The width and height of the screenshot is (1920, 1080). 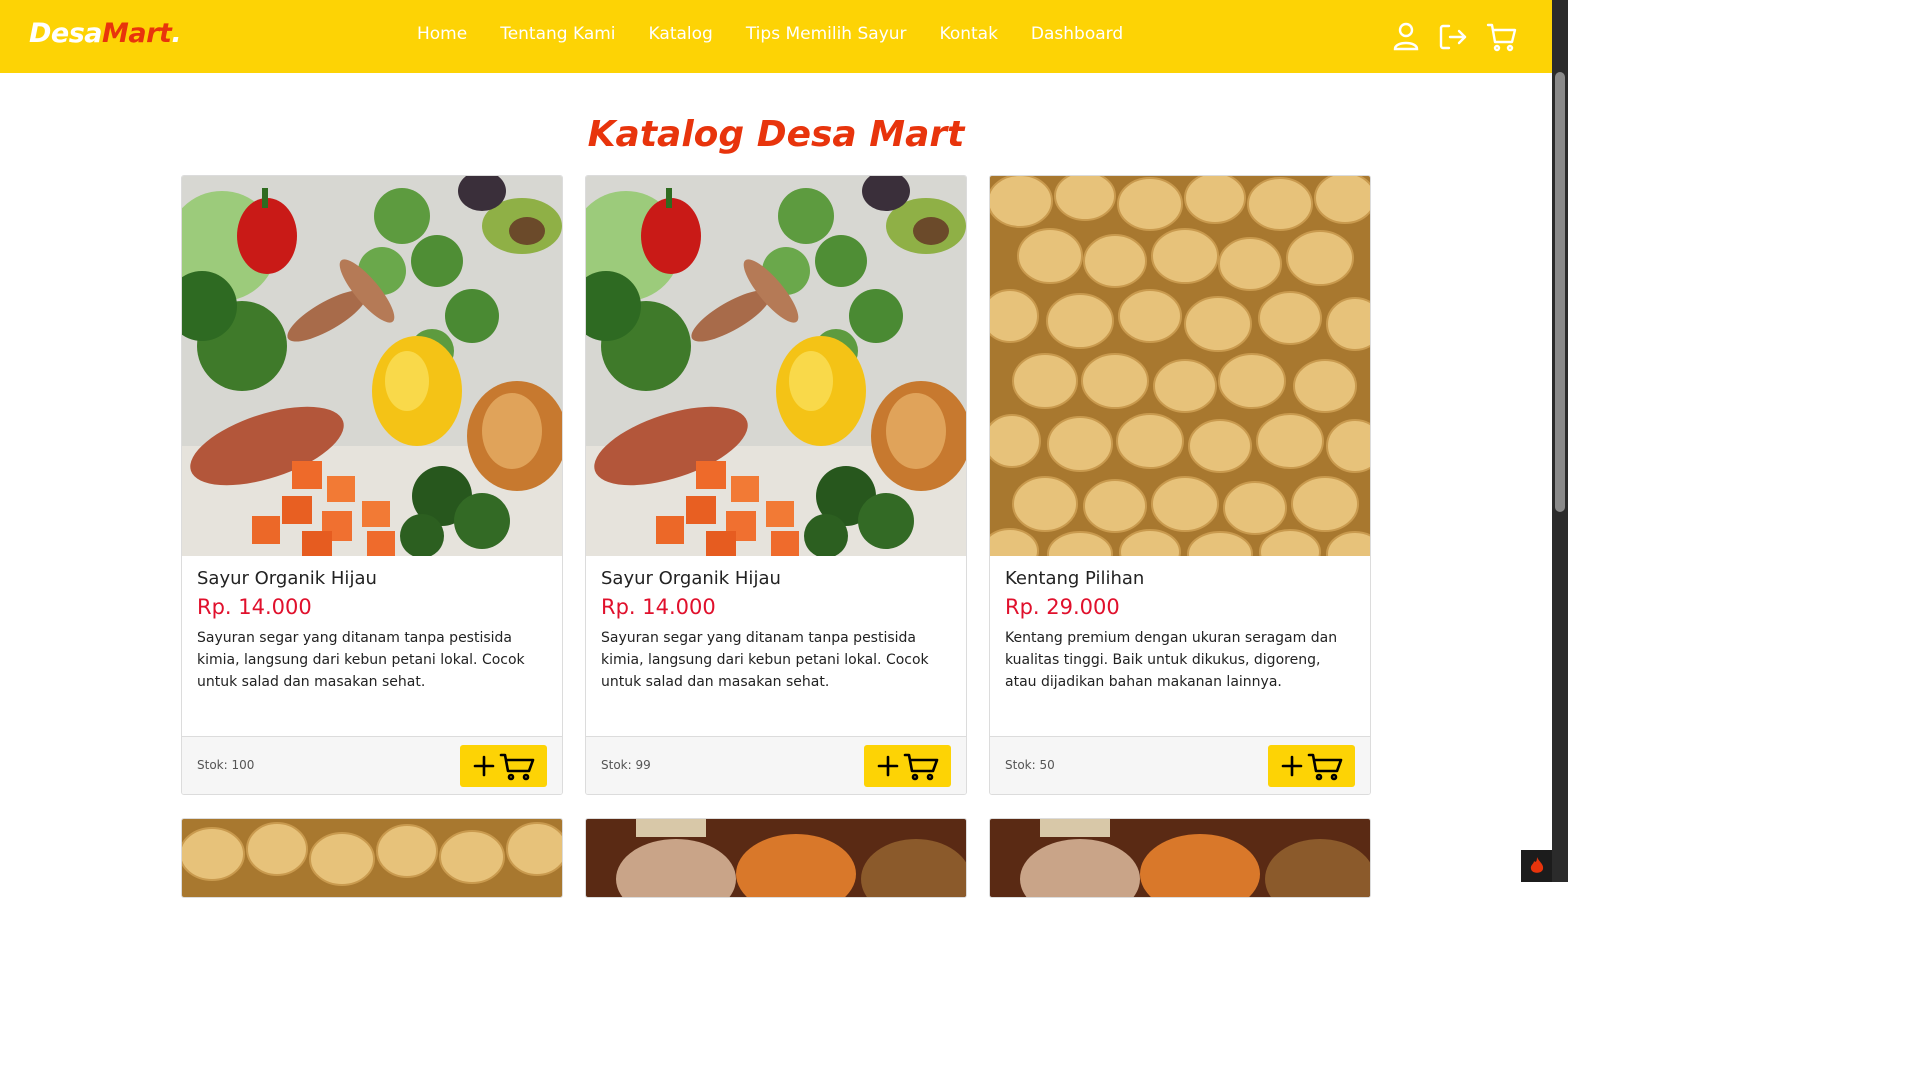 I want to click on logo: DesaMart., so click(x=105, y=33).